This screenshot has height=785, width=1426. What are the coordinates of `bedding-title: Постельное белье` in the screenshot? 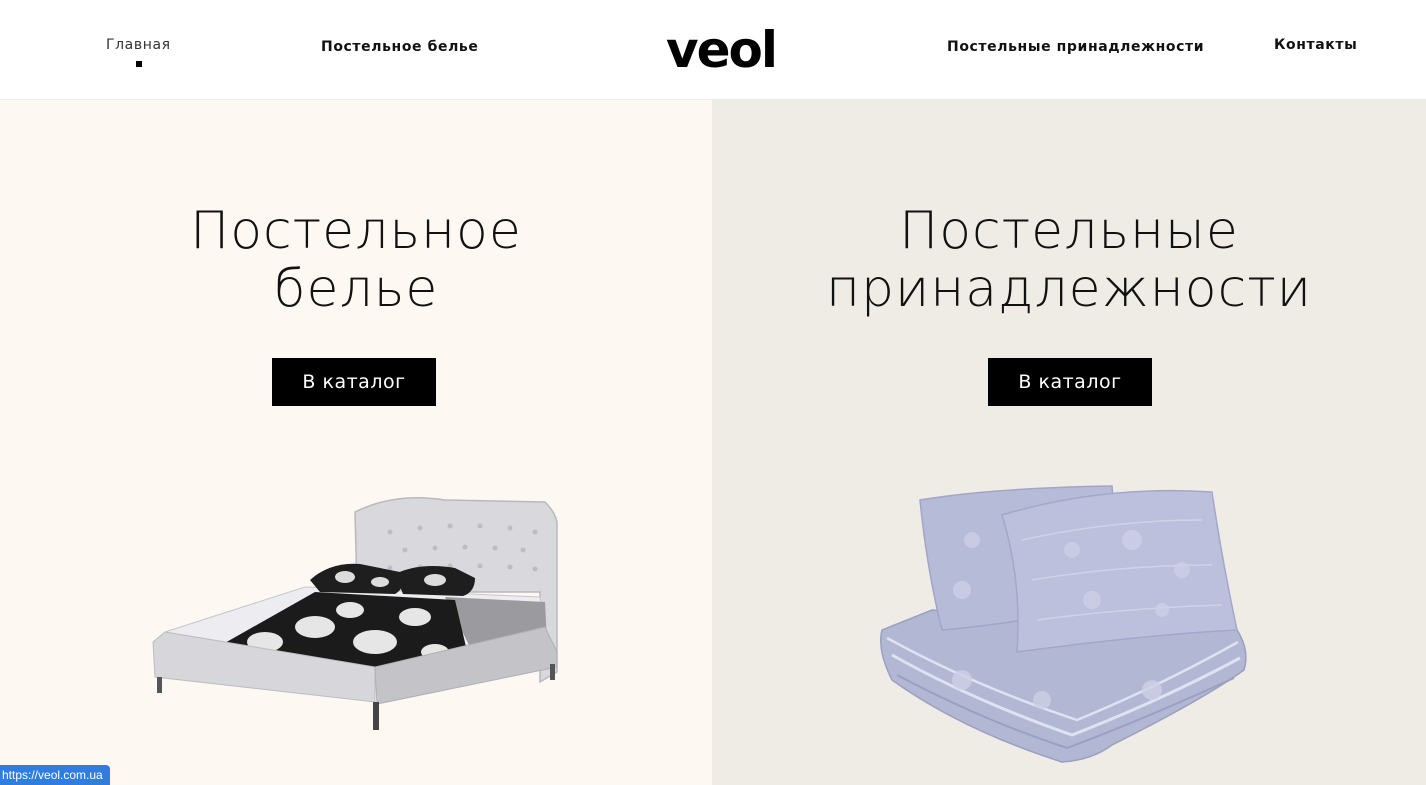 It's located at (356, 260).